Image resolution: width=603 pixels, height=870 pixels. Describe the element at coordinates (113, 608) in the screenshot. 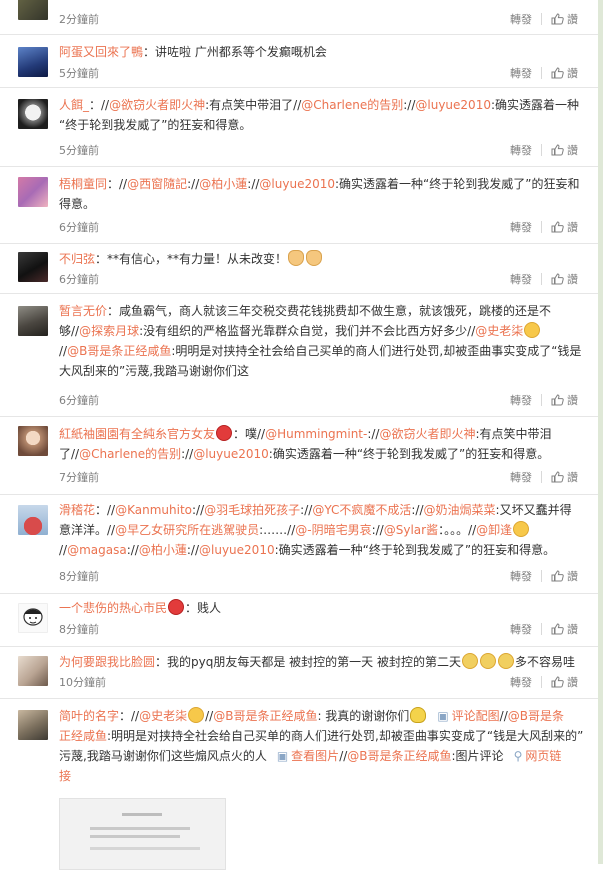

I see `comment-username: 一个悲伤的热心市民` at that location.